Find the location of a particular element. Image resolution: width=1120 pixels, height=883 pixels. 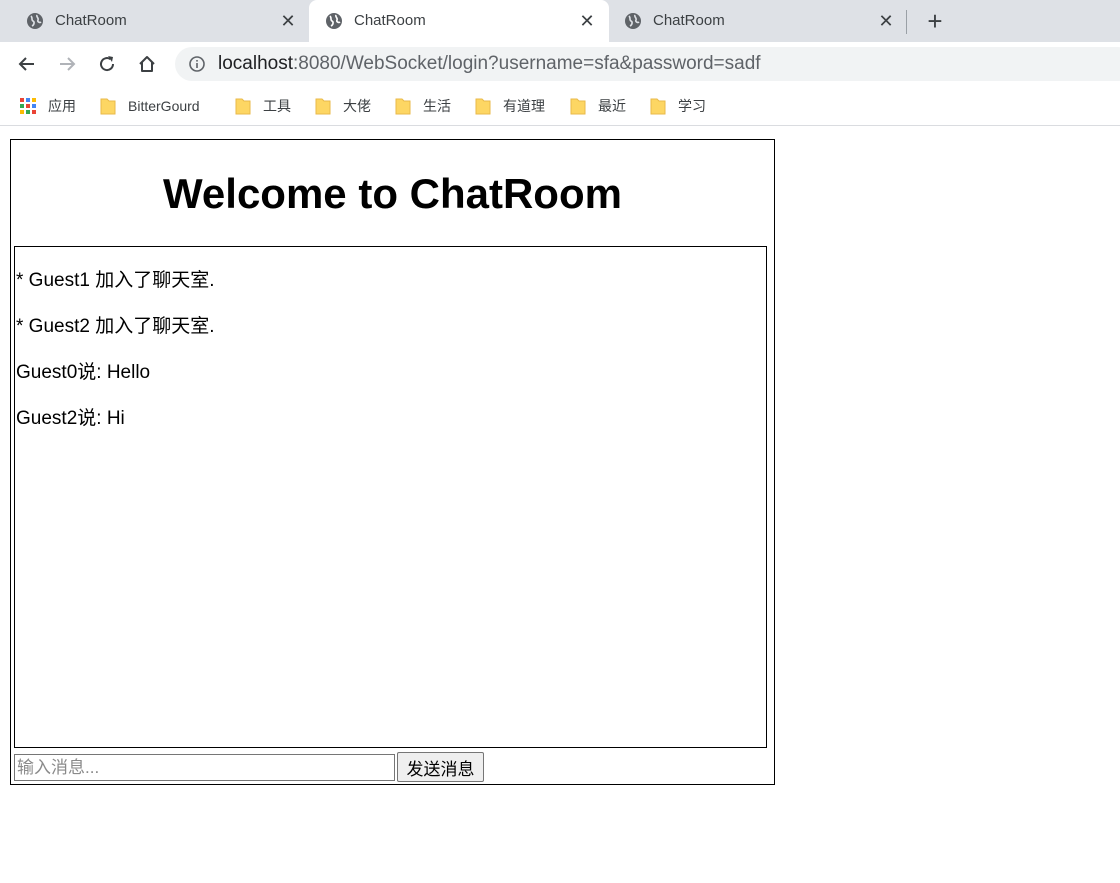

bookmark-label: 有道理 is located at coordinates (524, 106).